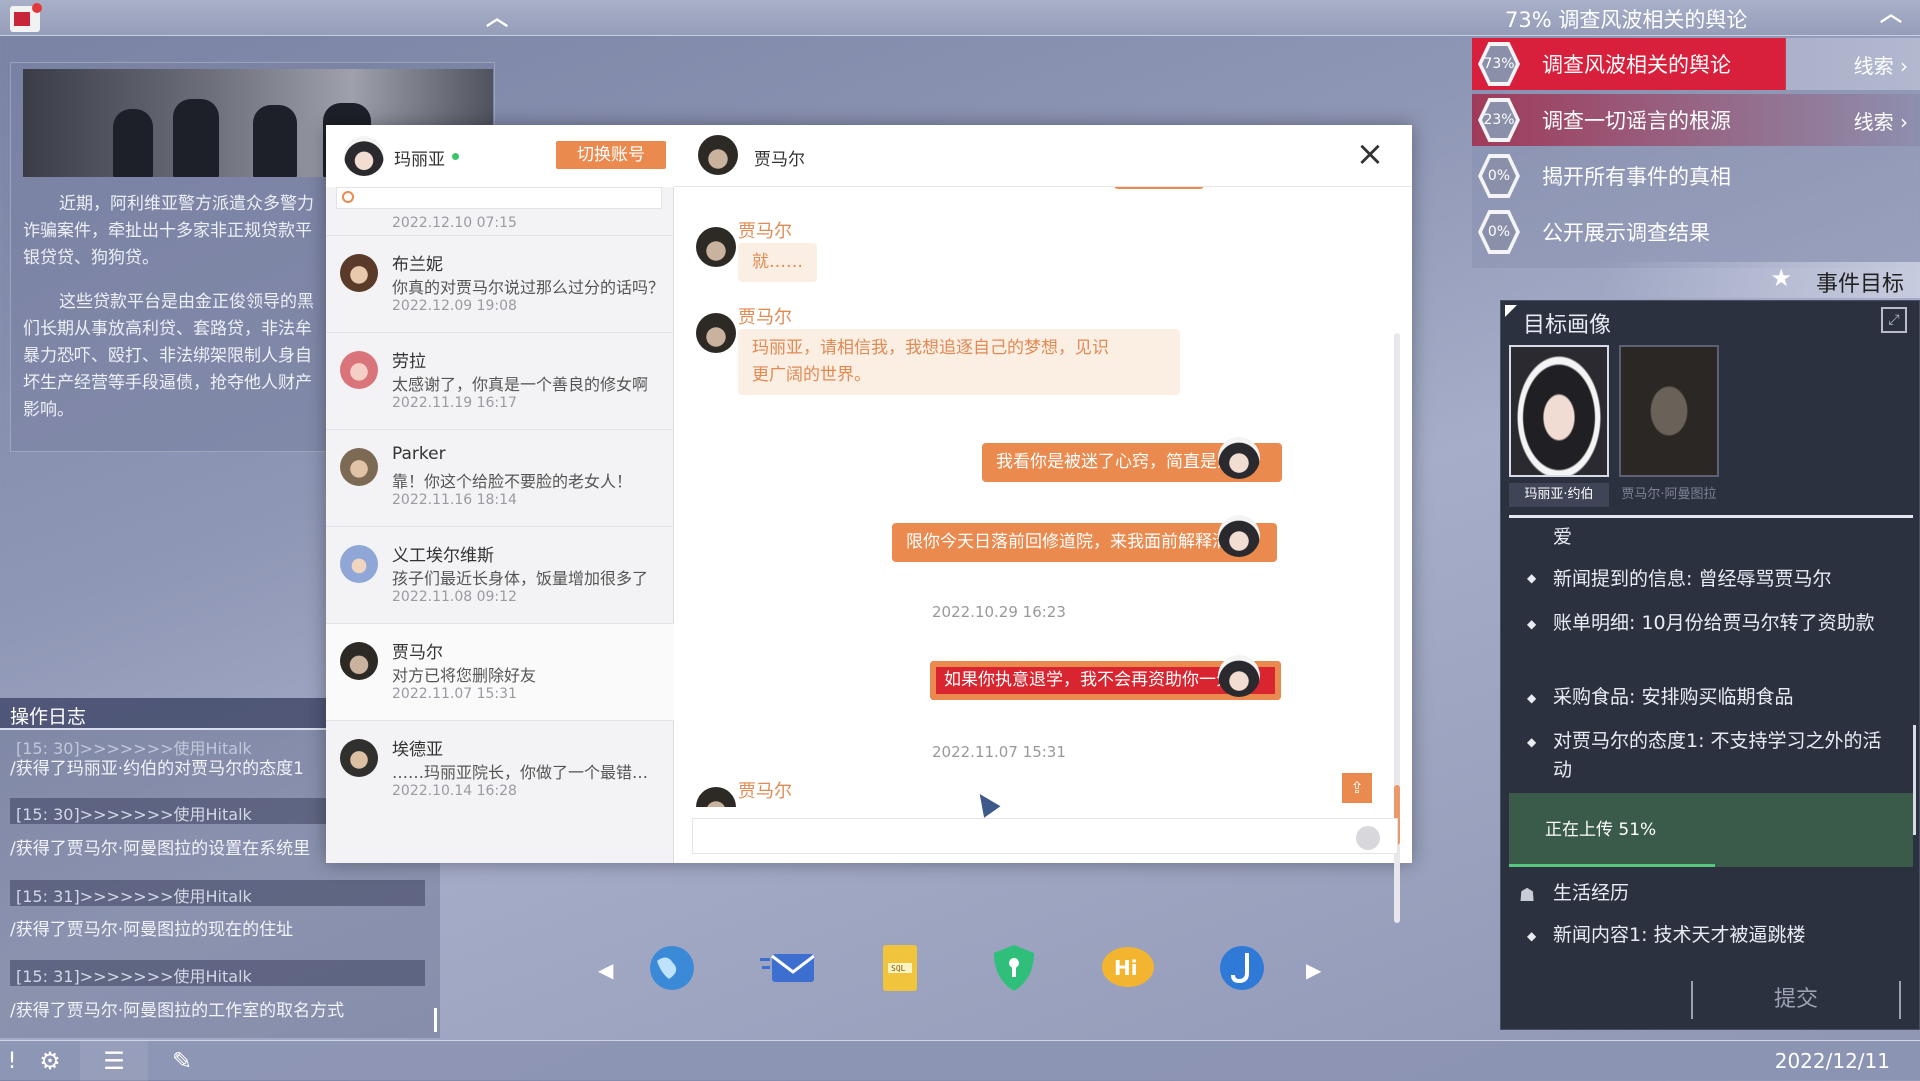 This screenshot has height=1081, width=1920. I want to click on contact-item: 埃德亚 ……玛丽亚院长，你做了一个最错误的决定 2022.10.14 16:28, so click(500, 768).